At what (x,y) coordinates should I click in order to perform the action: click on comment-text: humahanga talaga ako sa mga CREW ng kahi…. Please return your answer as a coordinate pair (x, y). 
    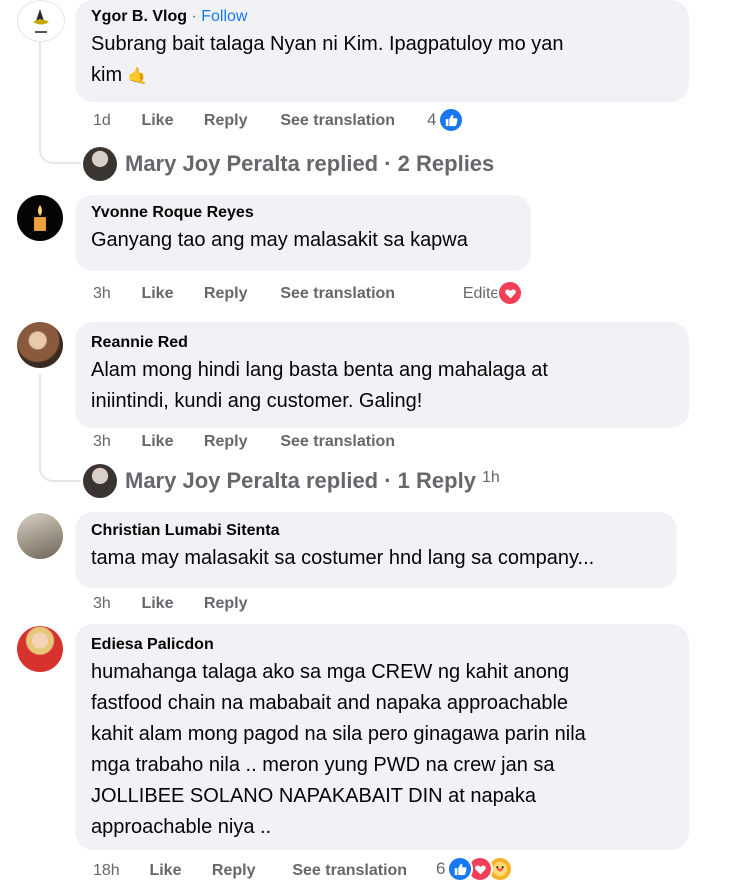
    Looking at the image, I should click on (330, 672).